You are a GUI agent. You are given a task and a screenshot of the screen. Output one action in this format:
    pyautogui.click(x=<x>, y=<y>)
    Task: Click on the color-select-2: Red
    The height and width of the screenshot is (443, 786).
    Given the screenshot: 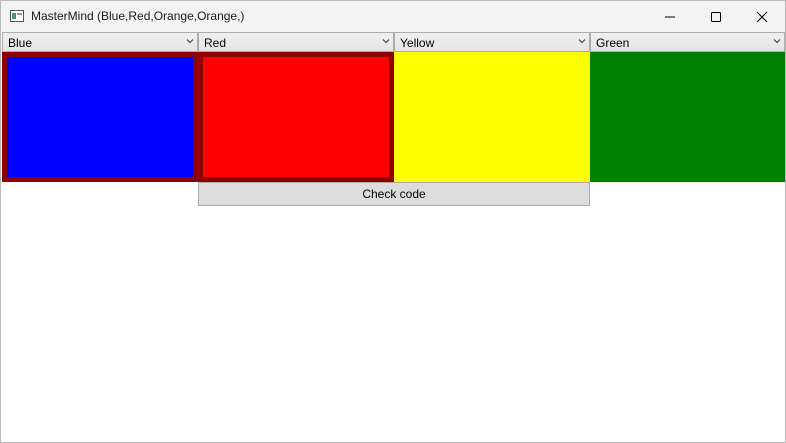 What is the action you would take?
    pyautogui.click(x=296, y=42)
    